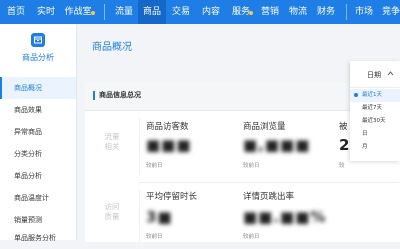 The image size is (400, 249). I want to click on package-icon, so click(38, 40).